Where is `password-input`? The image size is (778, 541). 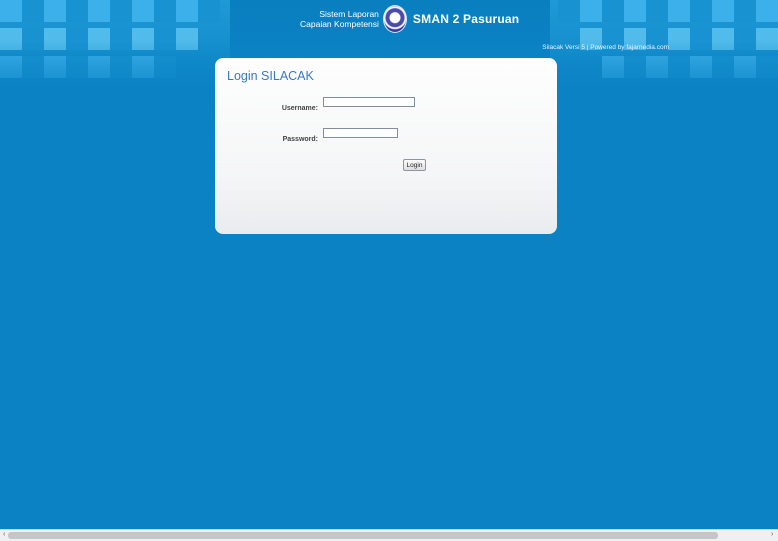 password-input is located at coordinates (360, 133).